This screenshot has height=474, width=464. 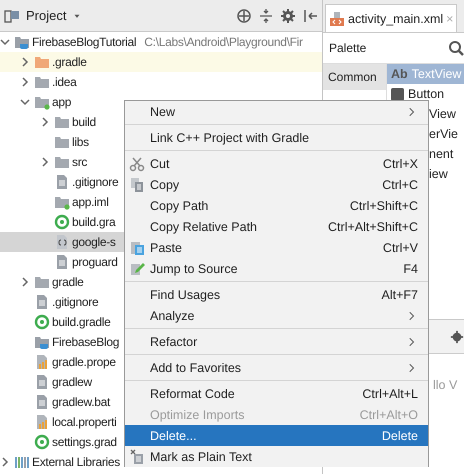 What do you see at coordinates (76, 462) in the screenshot?
I see `tree-item-label: External Libraries` at bounding box center [76, 462].